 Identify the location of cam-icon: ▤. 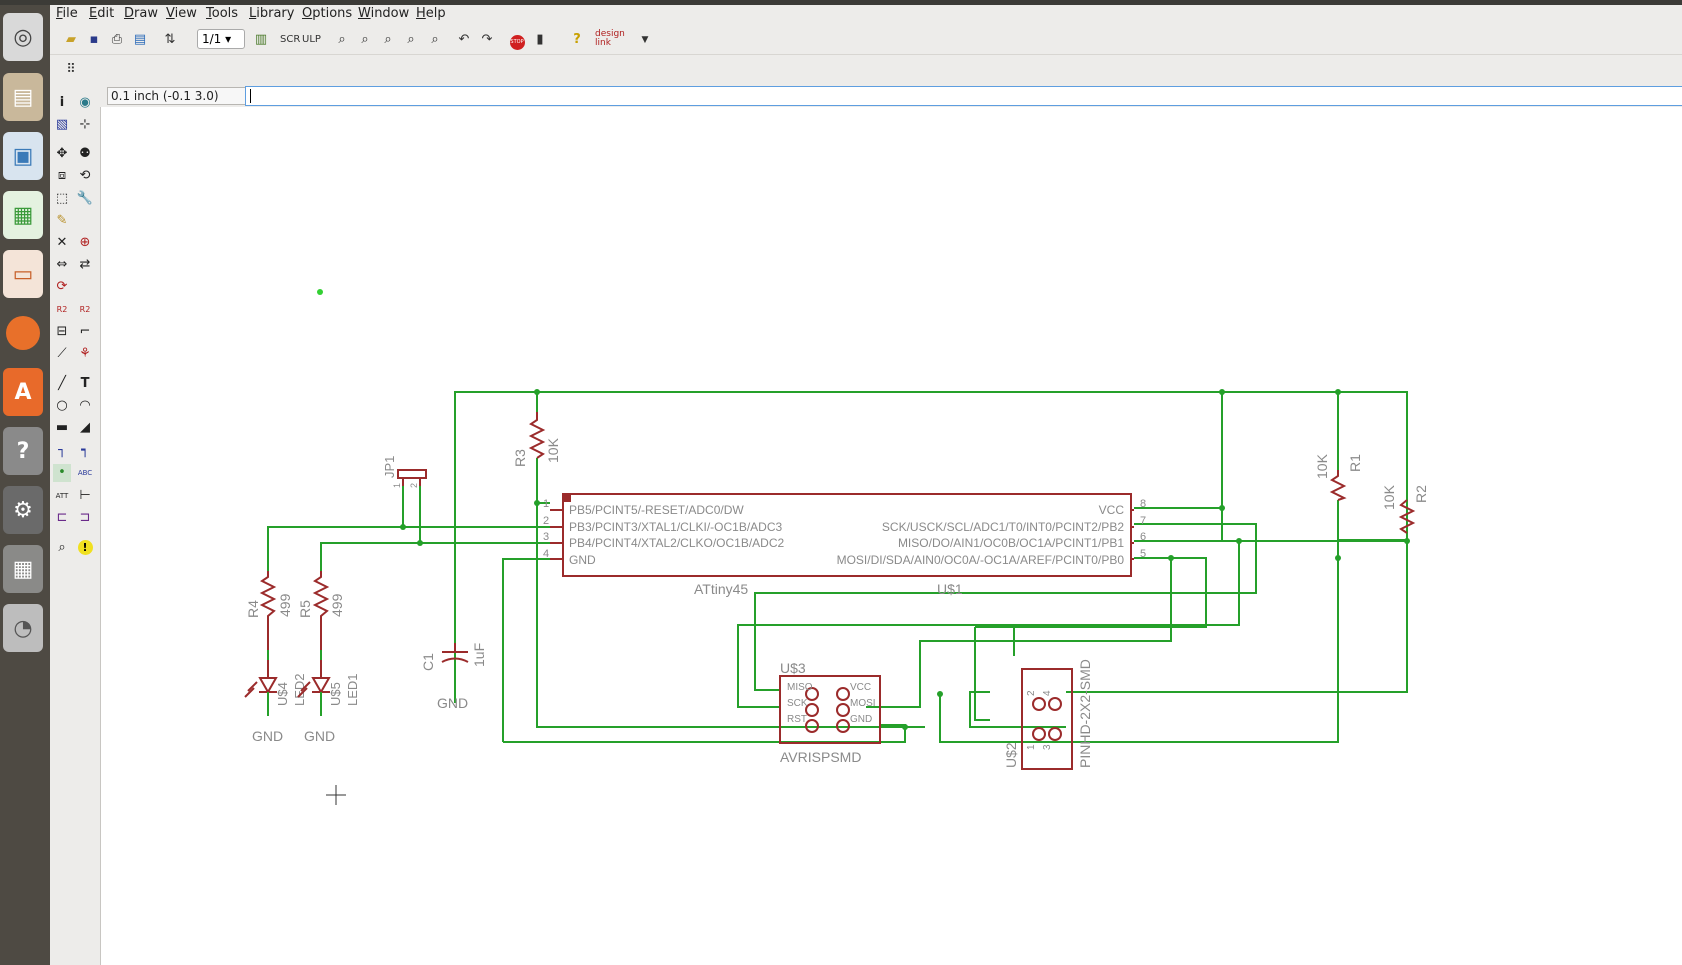
(140, 40).